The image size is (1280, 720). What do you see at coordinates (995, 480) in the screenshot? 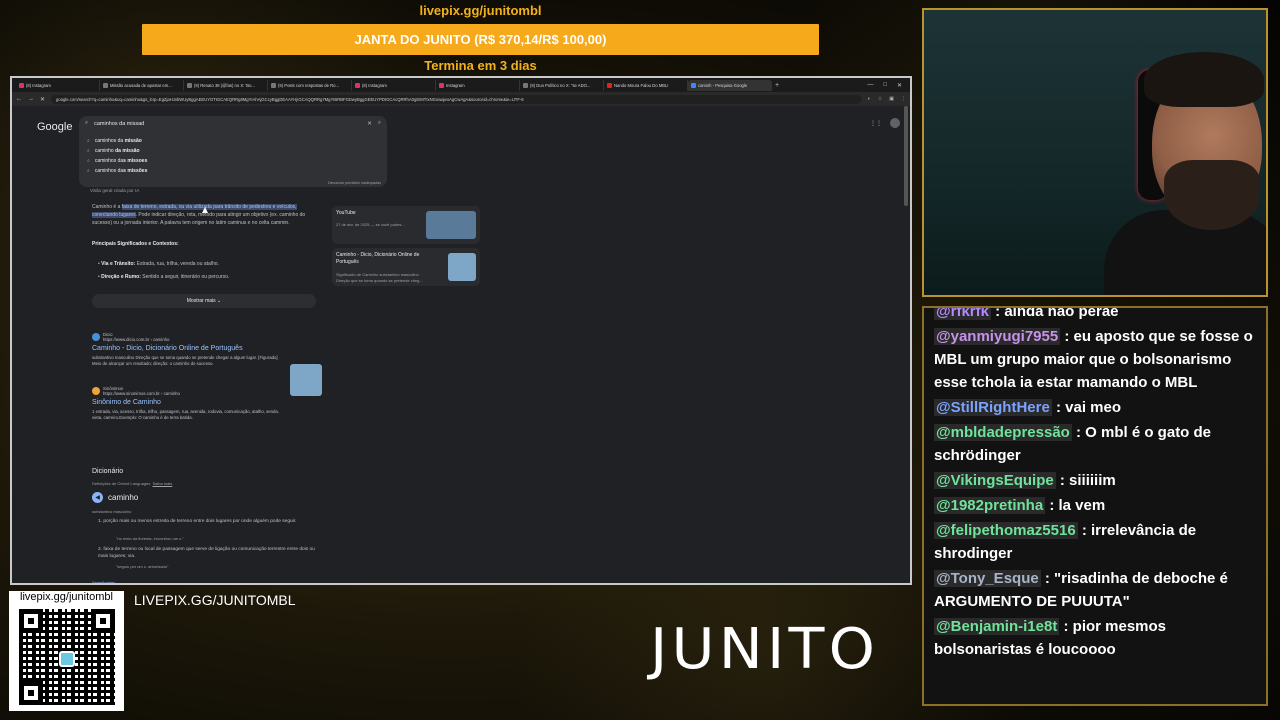
I see `chat-username: @VikingsEquipe` at bounding box center [995, 480].